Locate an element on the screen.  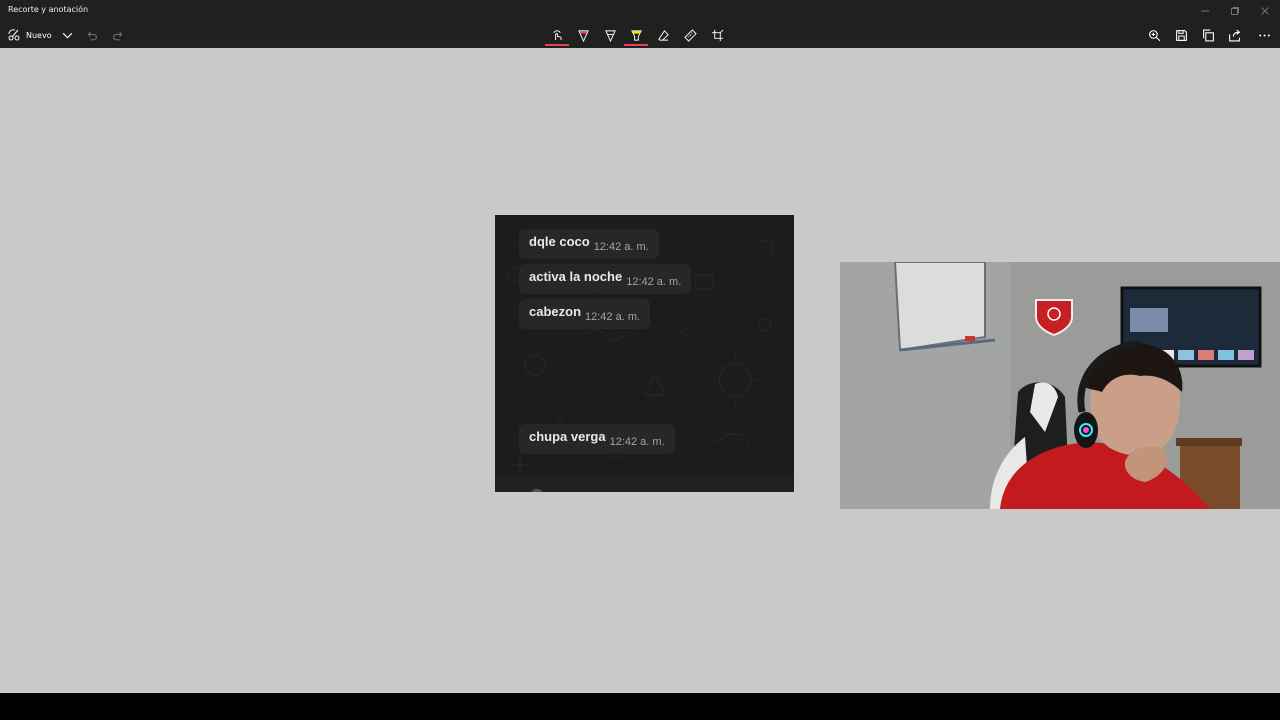
new-label: Nuevo is located at coordinates (39, 35).